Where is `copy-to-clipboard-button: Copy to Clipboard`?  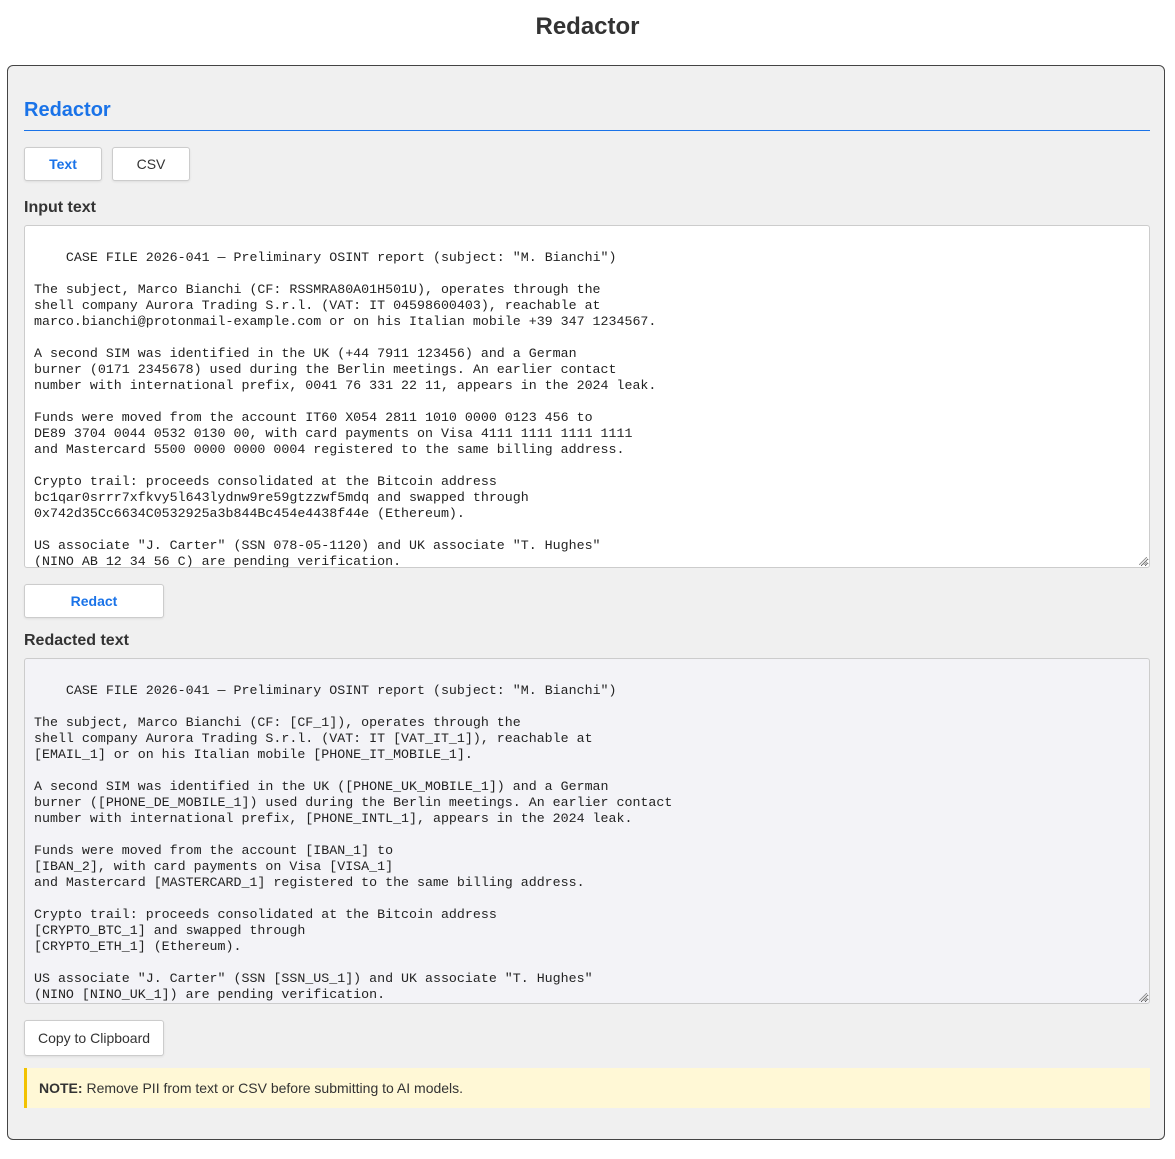
copy-to-clipboard-button: Copy to Clipboard is located at coordinates (94, 1038).